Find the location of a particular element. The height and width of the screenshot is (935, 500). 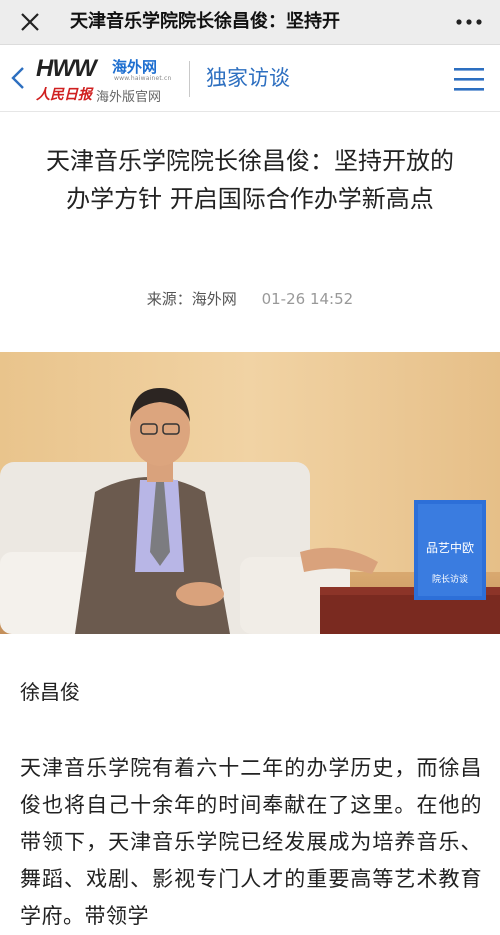

header-divider is located at coordinates (189, 79).